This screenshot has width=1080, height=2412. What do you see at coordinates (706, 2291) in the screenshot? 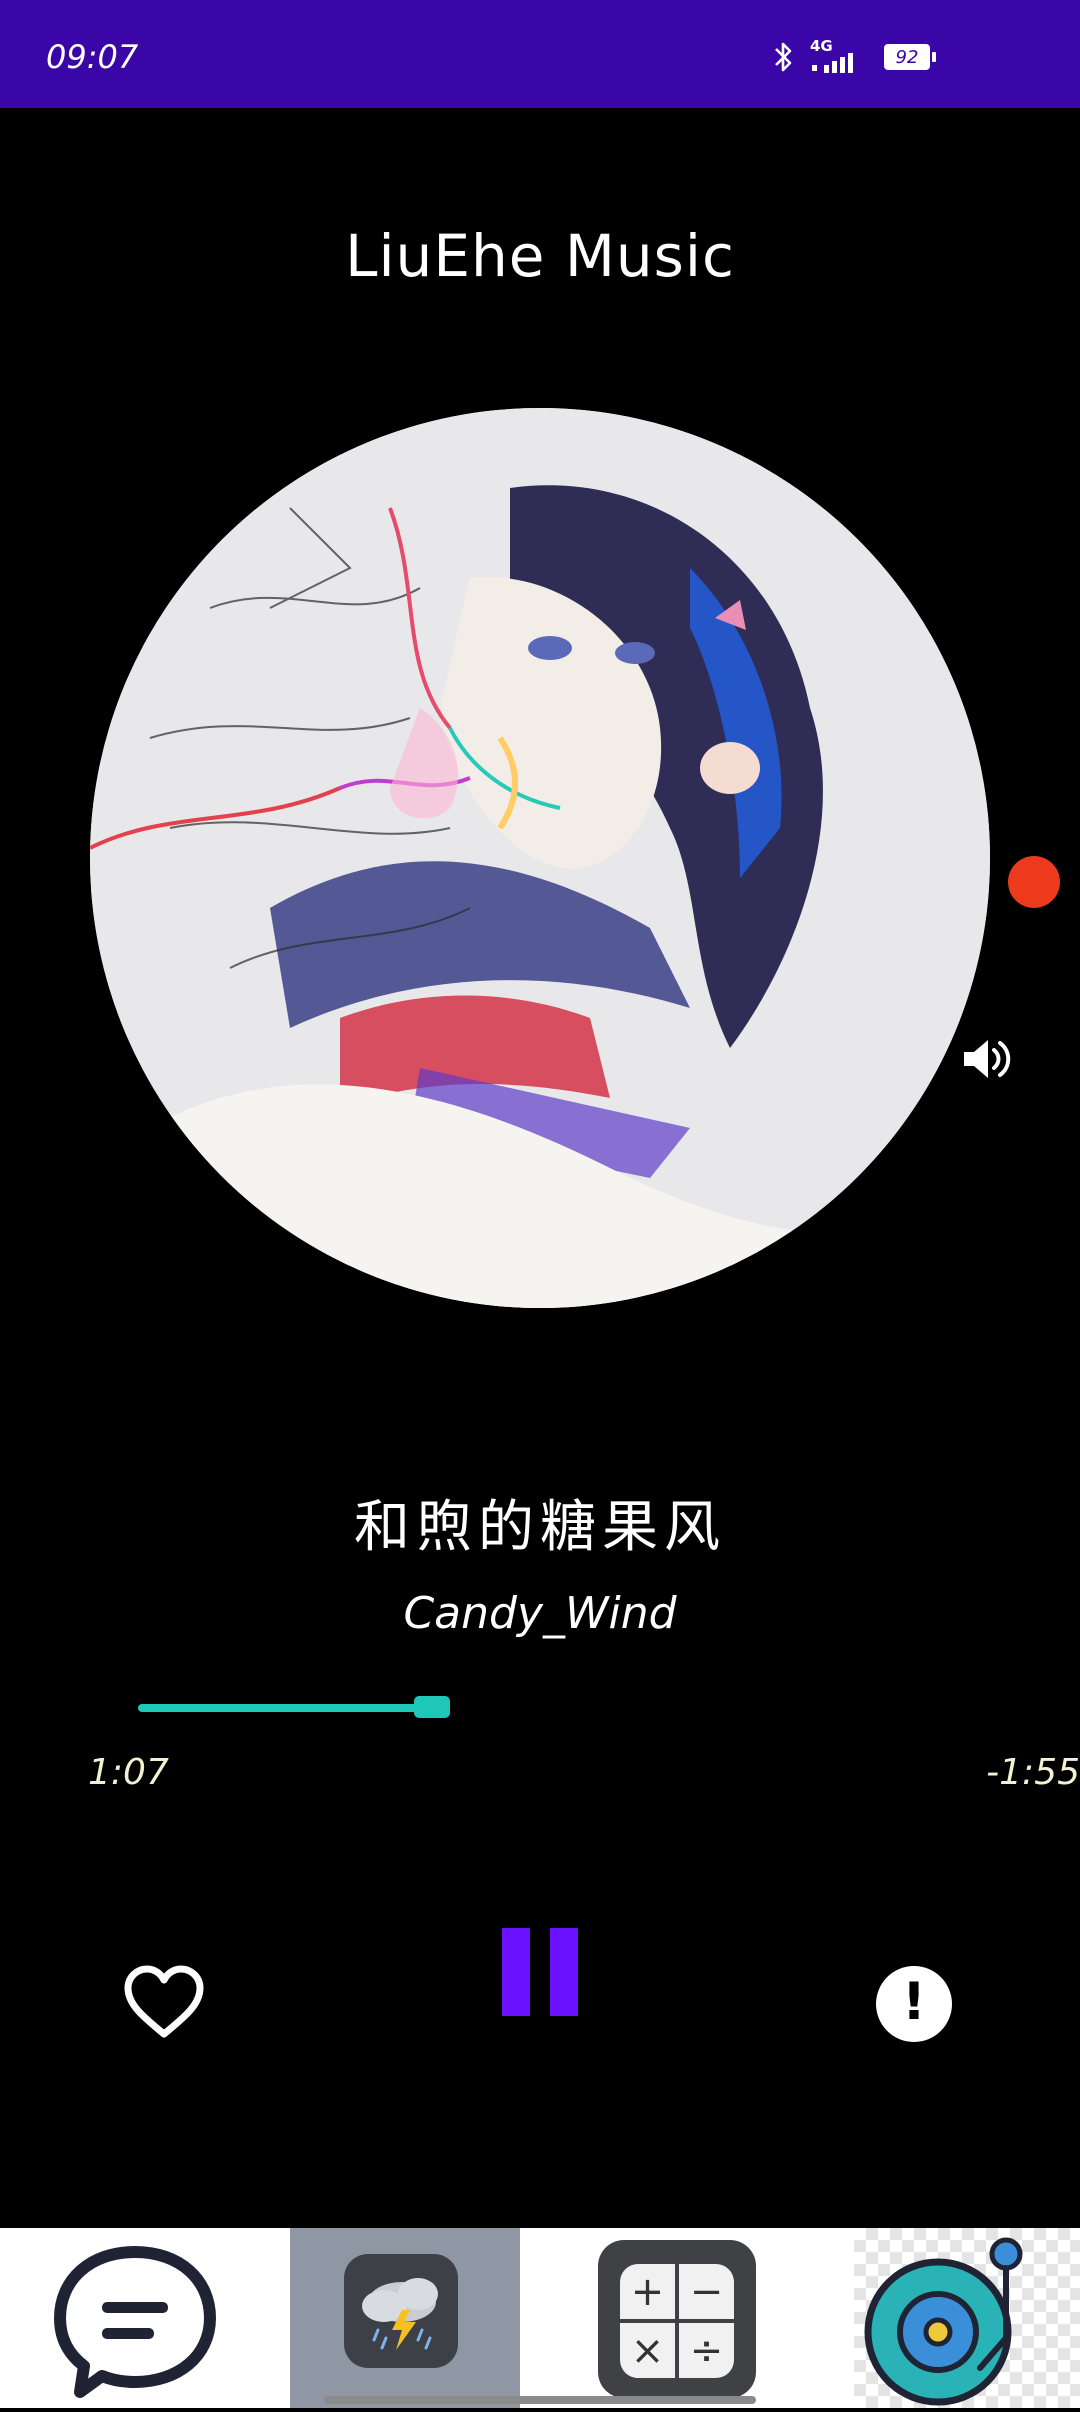
I see `minus-key: −` at bounding box center [706, 2291].